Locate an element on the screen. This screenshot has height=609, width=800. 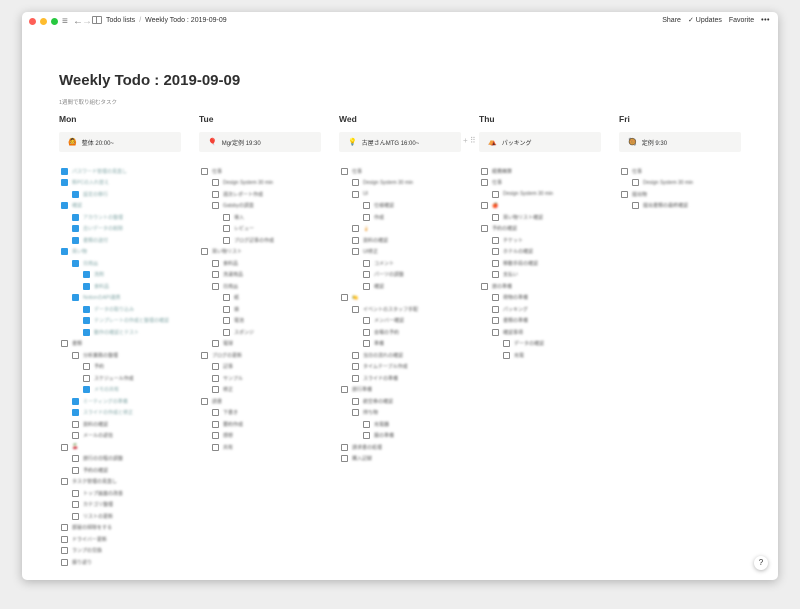
todo-text: 買い物リスト確認 is located at coordinates (523, 217).